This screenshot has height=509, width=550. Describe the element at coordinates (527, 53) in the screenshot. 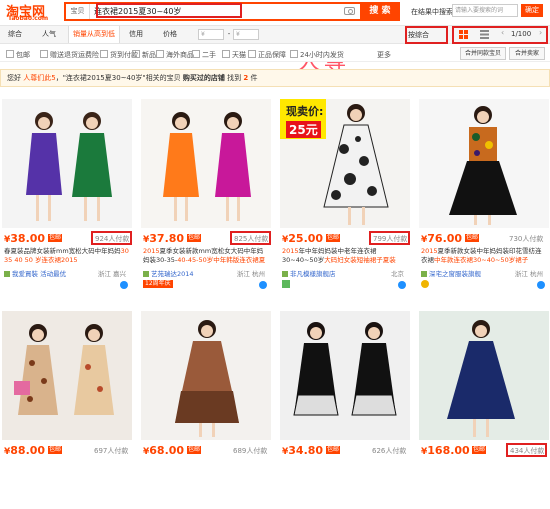

I see `merge-seller-button: 合并卖家` at that location.